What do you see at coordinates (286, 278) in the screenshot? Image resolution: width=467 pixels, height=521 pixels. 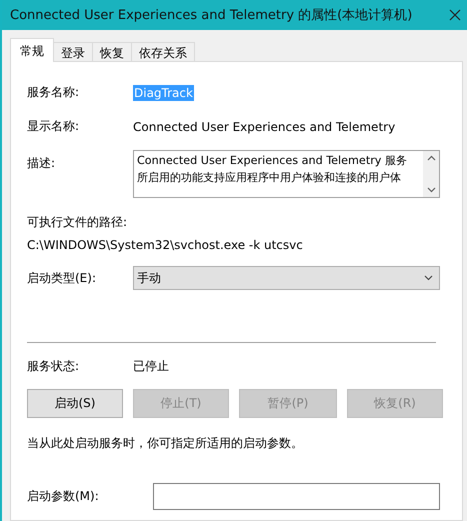 I see `startup-type-dropdown: 手动` at bounding box center [286, 278].